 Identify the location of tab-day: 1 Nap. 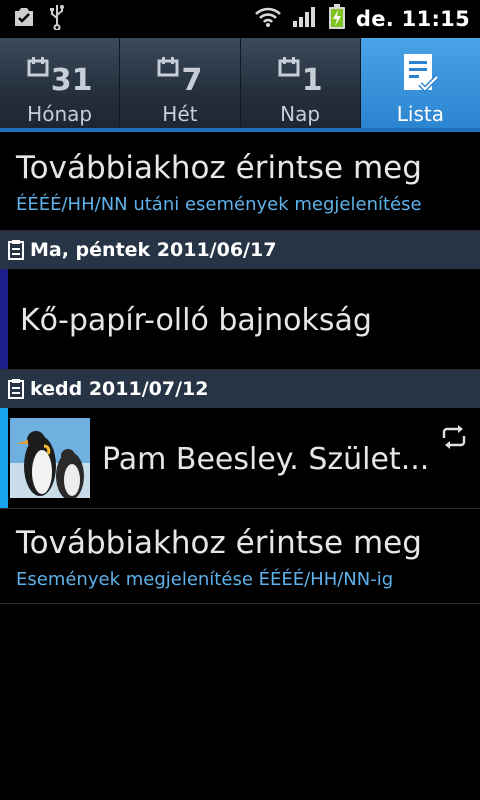
(301, 85).